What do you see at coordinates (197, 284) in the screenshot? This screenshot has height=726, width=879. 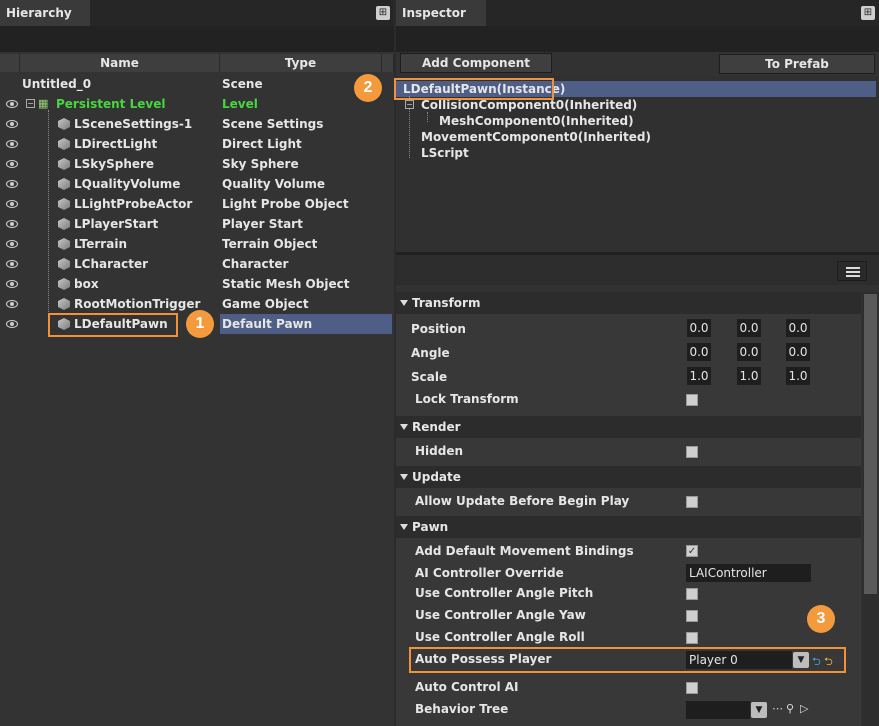 I see `tree-row: box Static Mesh Object` at bounding box center [197, 284].